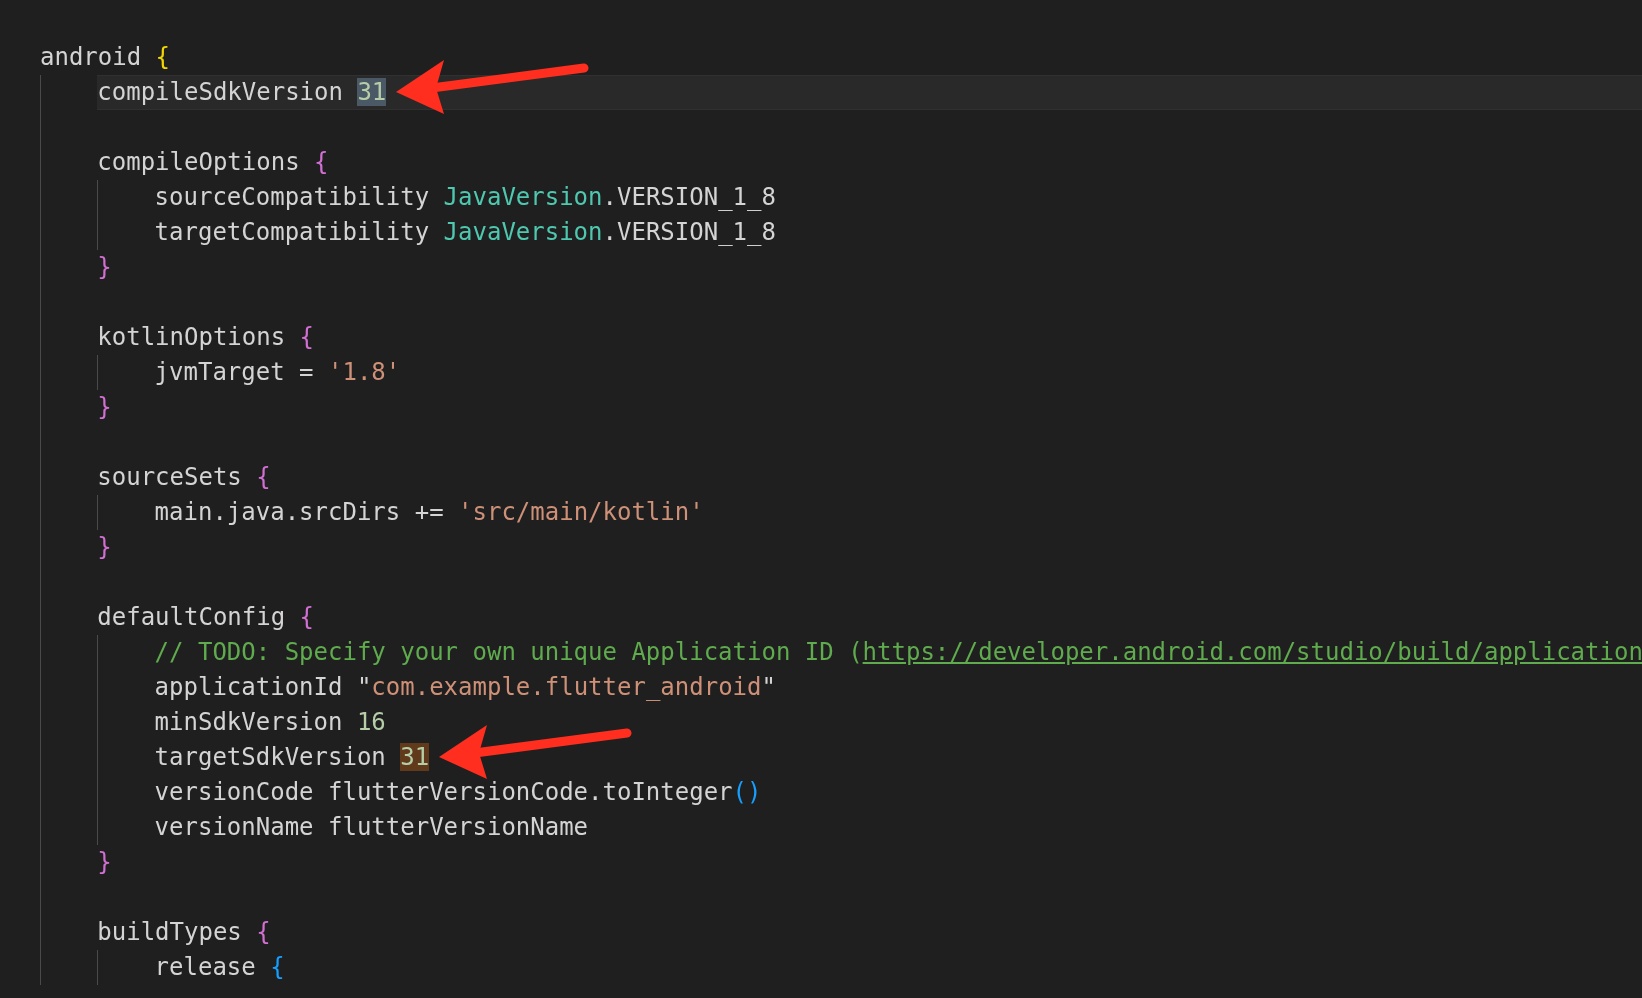 This screenshot has height=998, width=1642. What do you see at coordinates (106, 57) in the screenshot?
I see `code-line: android {` at bounding box center [106, 57].